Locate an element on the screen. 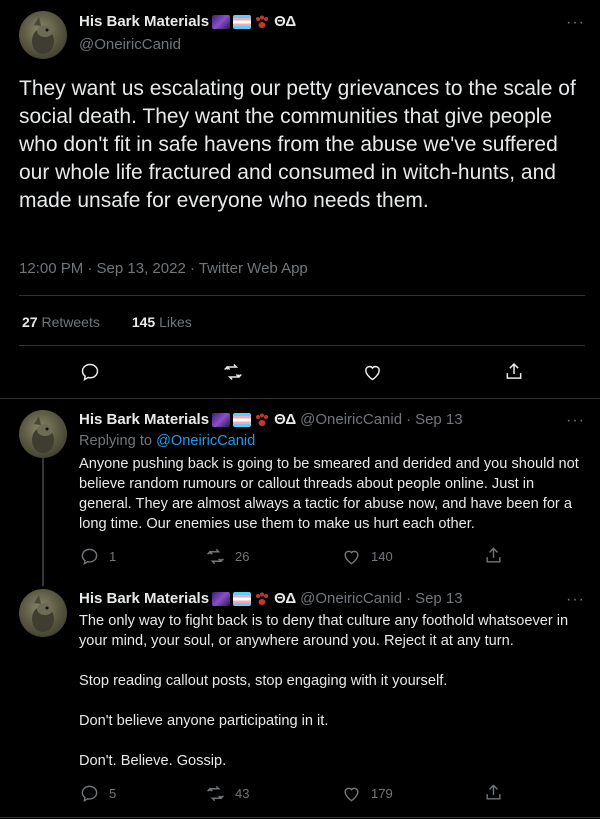 Image resolution: width=600 pixels, height=819 pixels. retweets-label: Retweets is located at coordinates (70, 322).